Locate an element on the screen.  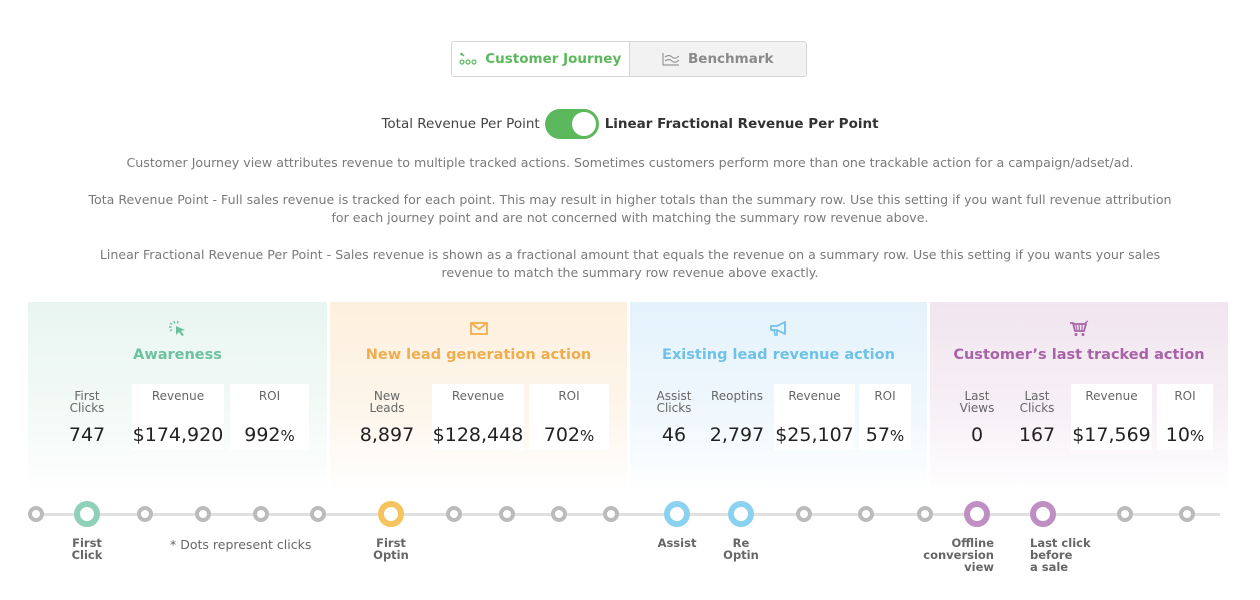
benchmark-chart-icon is located at coordinates (671, 59).